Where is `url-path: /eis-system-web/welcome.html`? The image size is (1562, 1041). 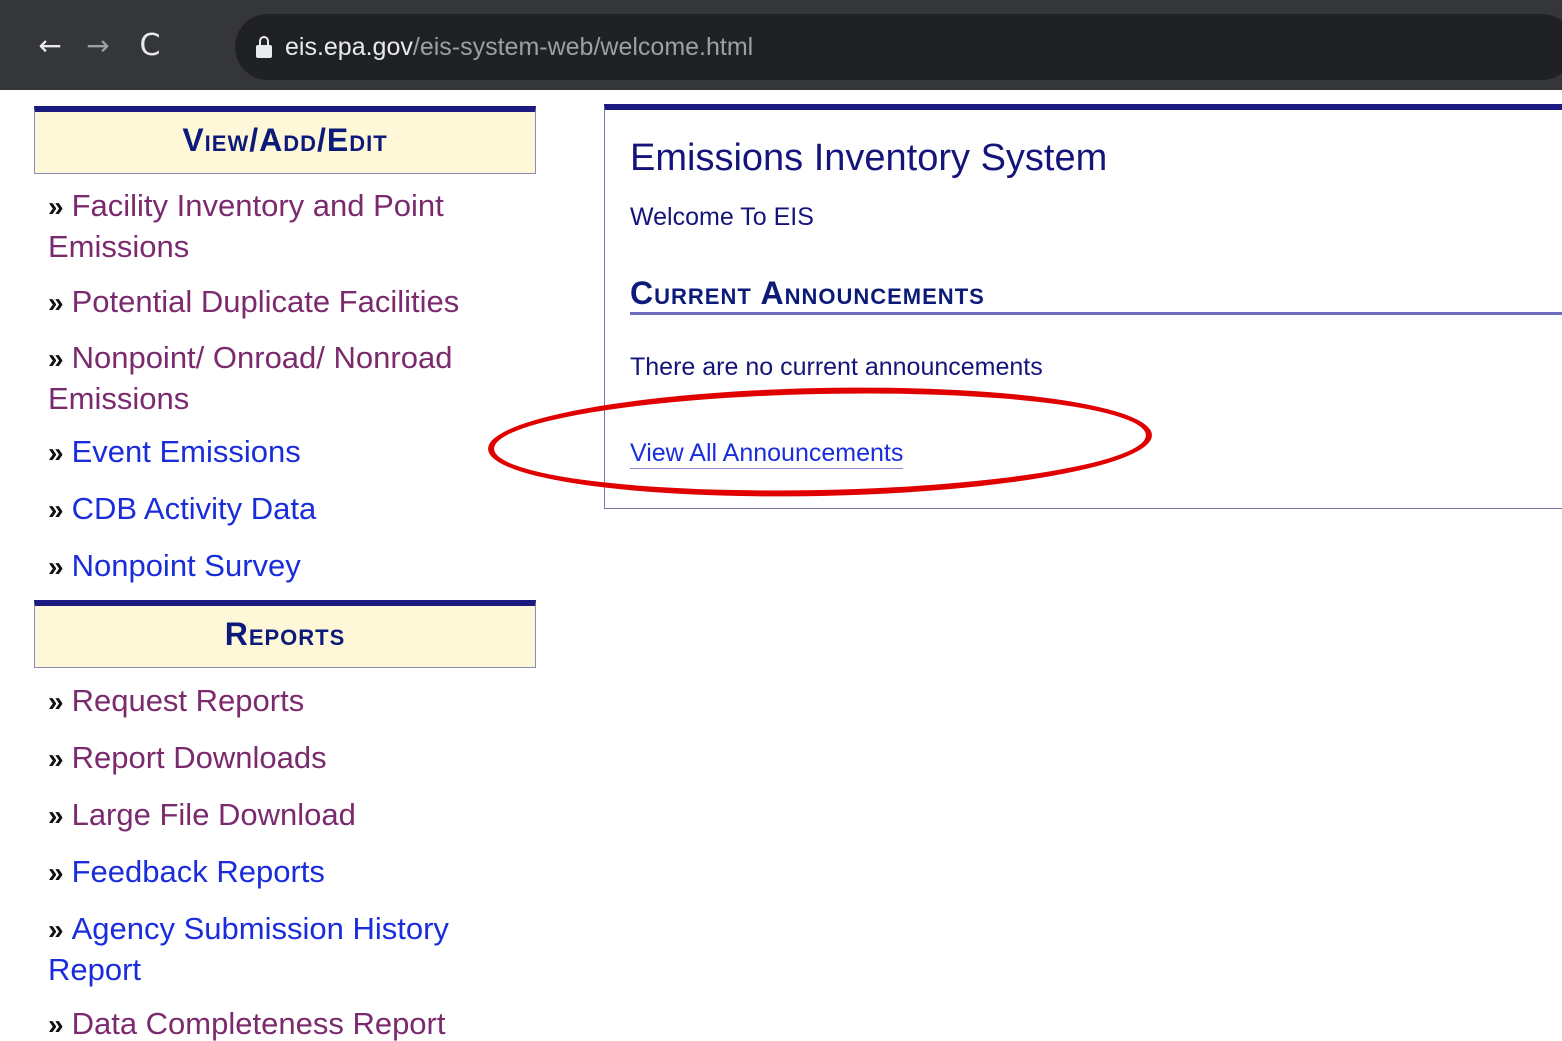
url-path: /eis-system-web/welcome.html is located at coordinates (583, 47).